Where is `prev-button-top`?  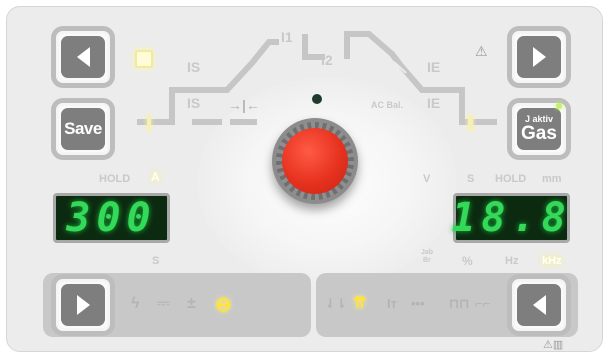
prev-button-top is located at coordinates (83, 57).